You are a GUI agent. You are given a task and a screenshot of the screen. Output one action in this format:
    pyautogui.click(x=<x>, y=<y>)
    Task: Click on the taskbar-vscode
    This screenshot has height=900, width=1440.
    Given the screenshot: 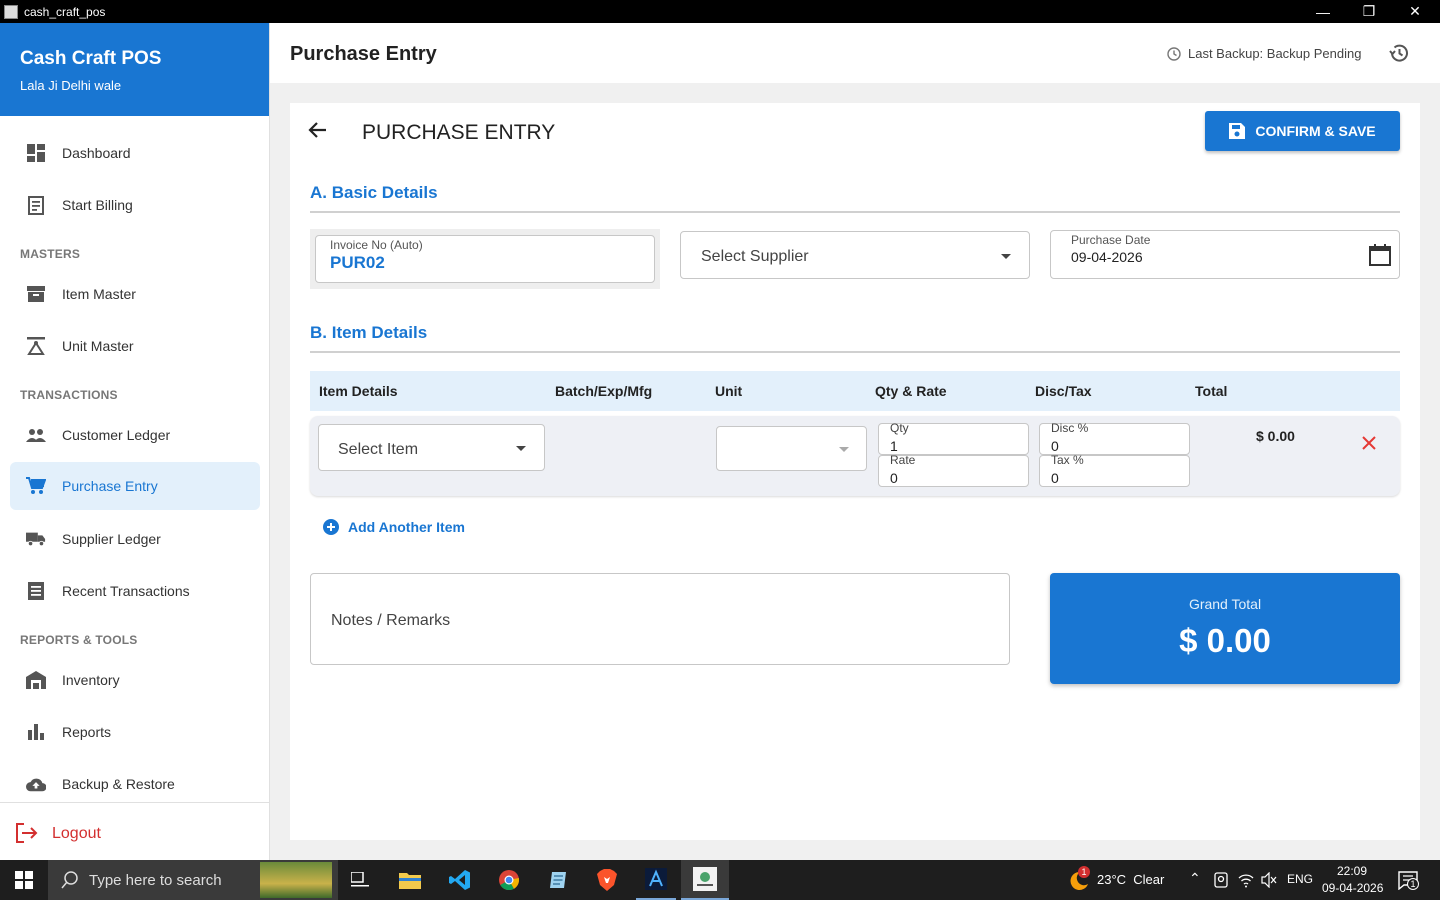 What is the action you would take?
    pyautogui.click(x=460, y=880)
    